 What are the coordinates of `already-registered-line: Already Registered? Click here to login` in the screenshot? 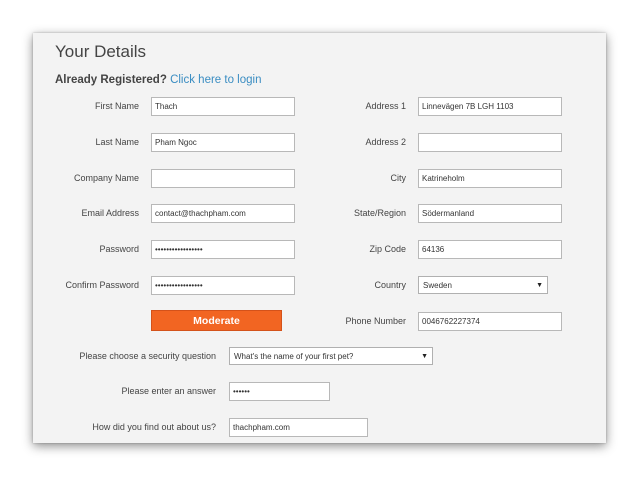 It's located at (158, 80).